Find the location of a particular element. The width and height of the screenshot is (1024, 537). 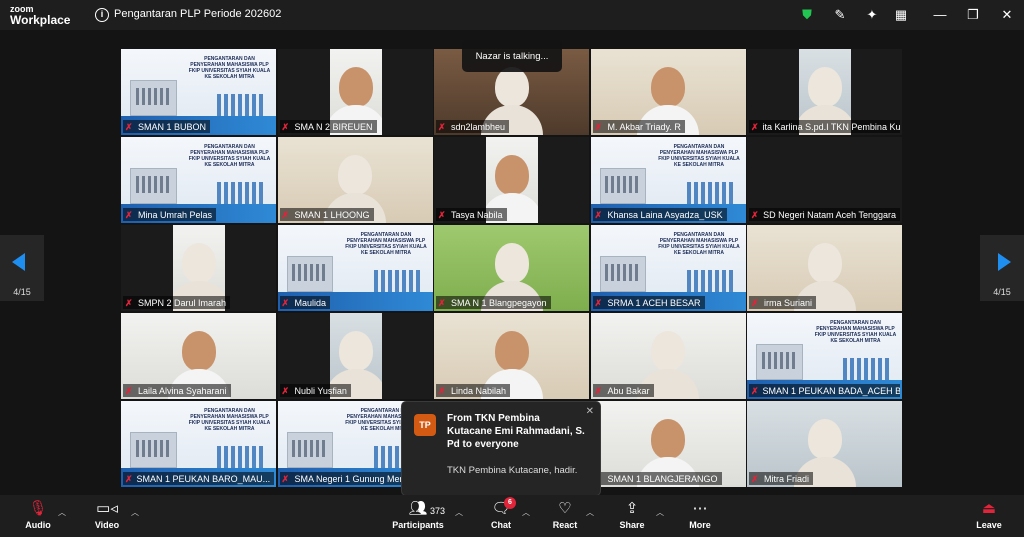

more-label: More is located at coordinates (700, 525).